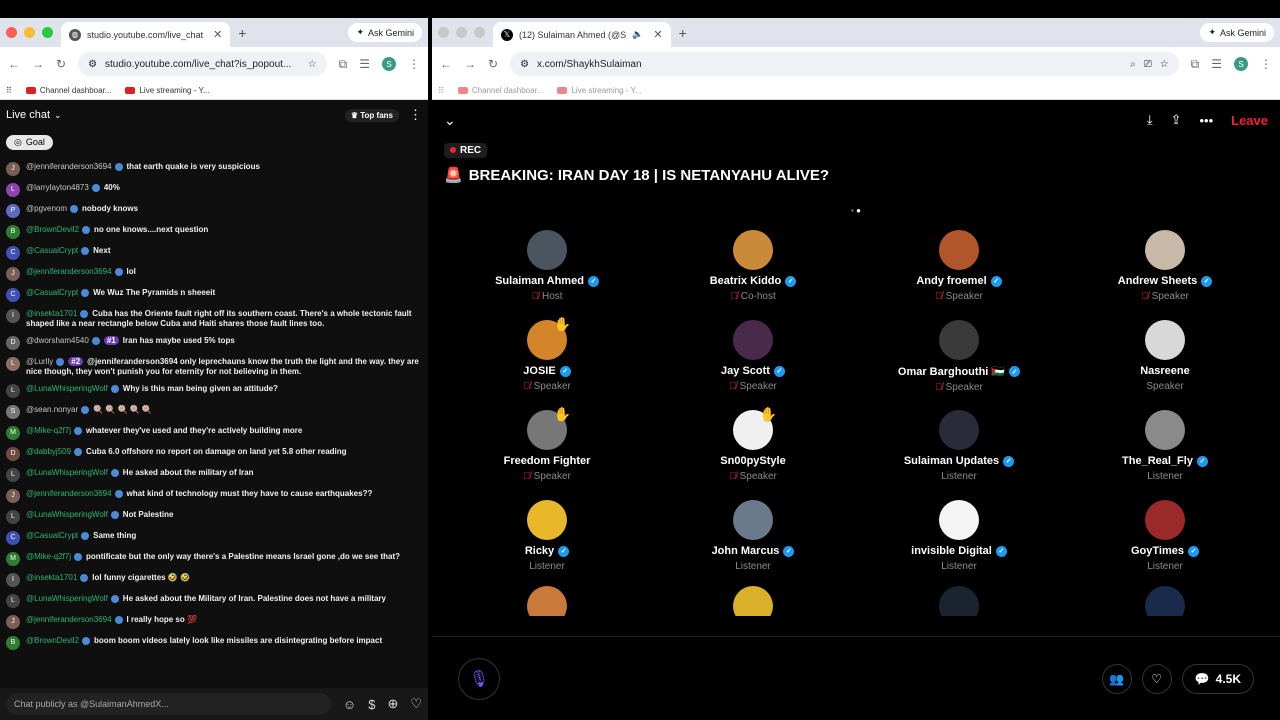  I want to click on share-icon: ⇪, so click(1176, 120).